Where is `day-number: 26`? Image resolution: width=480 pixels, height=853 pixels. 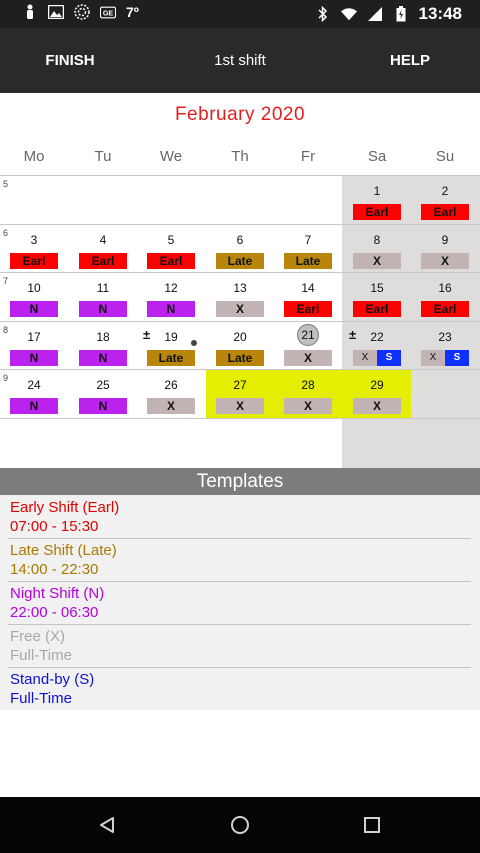 day-number: 26 is located at coordinates (171, 385).